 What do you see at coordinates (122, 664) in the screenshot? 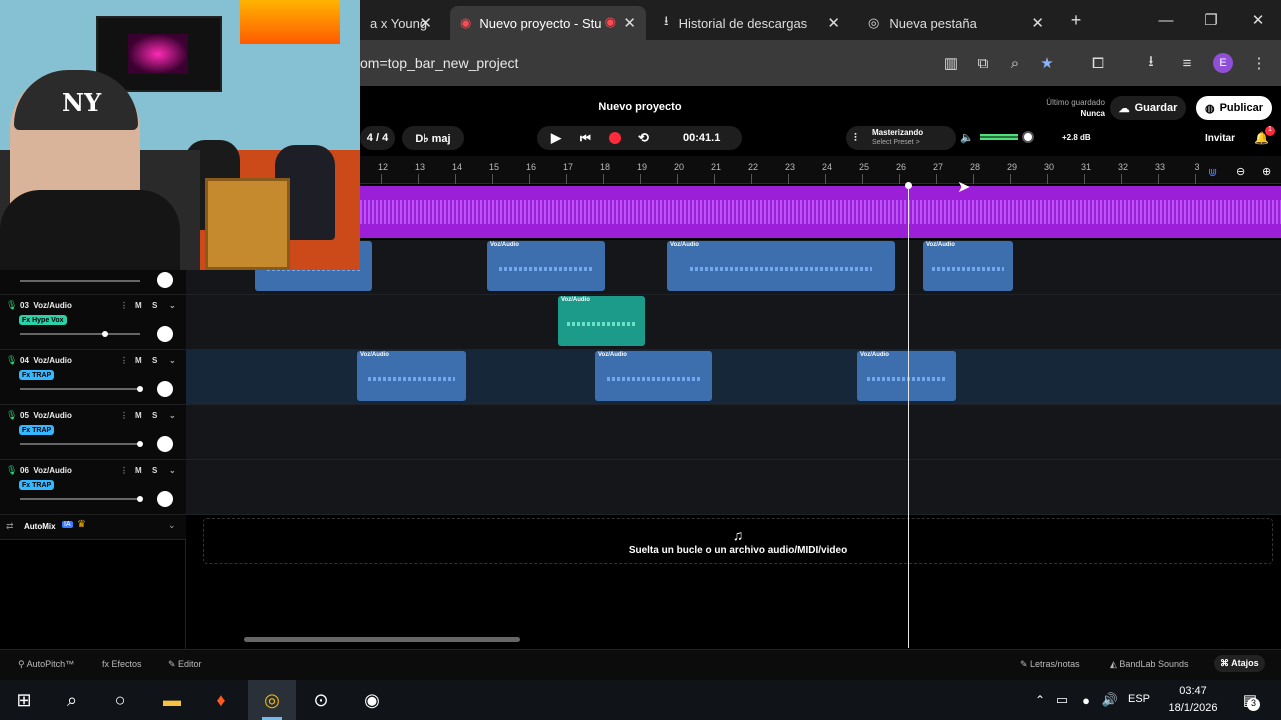
I see `effects-button: fx Efectos` at bounding box center [122, 664].